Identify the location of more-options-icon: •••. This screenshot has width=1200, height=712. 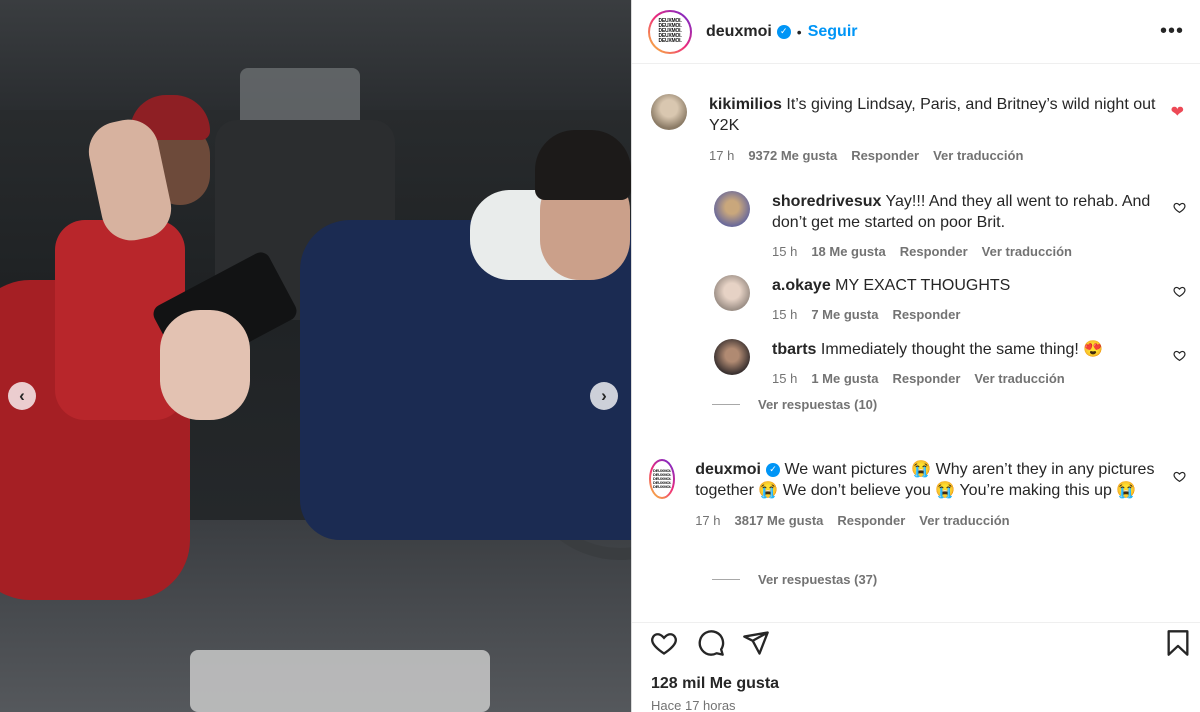
(1172, 31).